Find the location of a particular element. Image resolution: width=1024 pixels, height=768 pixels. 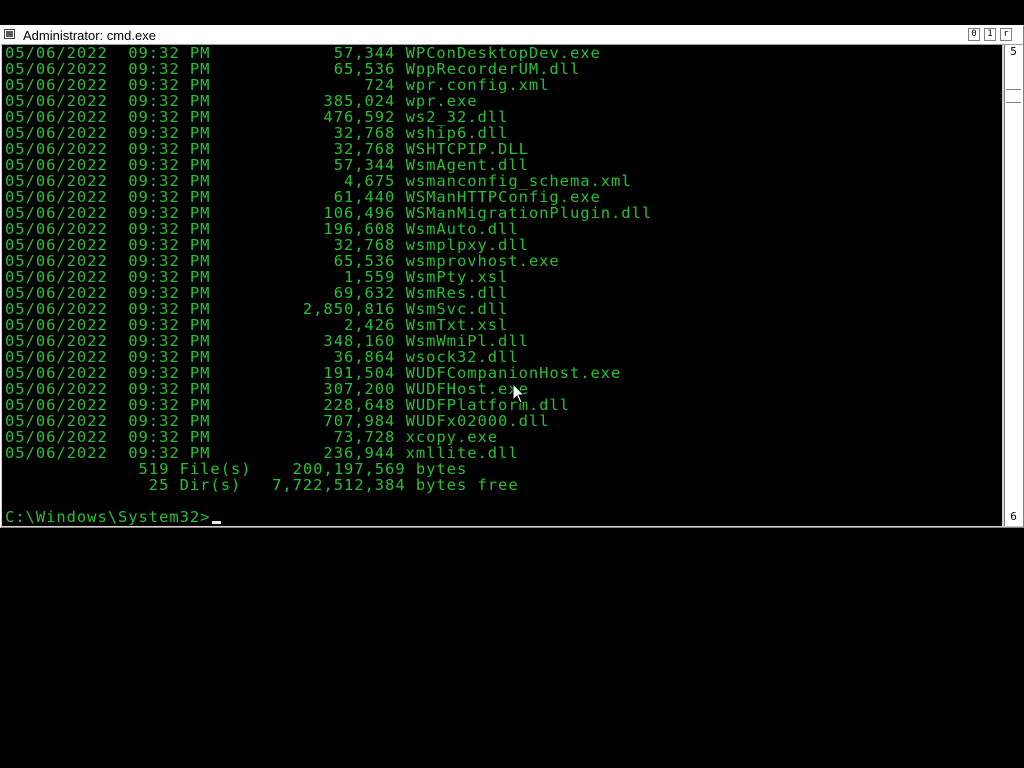

title-bar: Administrator: cmd.exe 0 1 r is located at coordinates (512, 35).